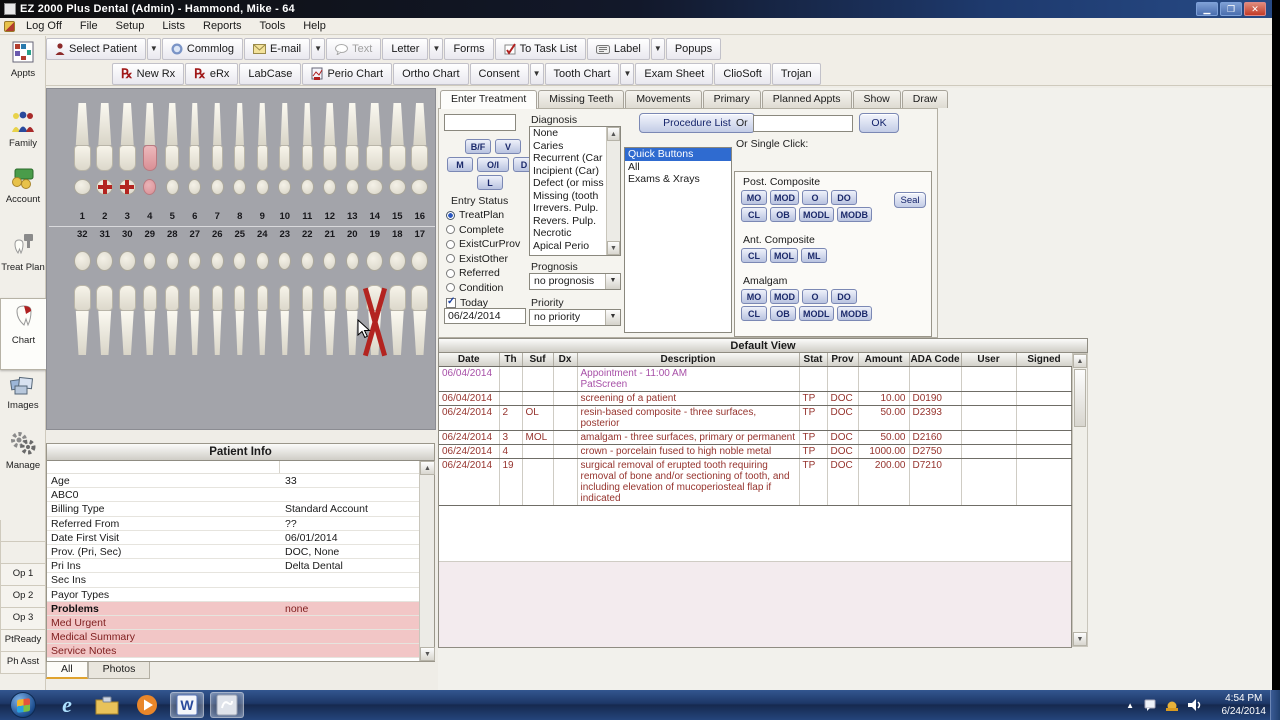  What do you see at coordinates (618, 49) in the screenshot?
I see `label-button: Label` at bounding box center [618, 49].